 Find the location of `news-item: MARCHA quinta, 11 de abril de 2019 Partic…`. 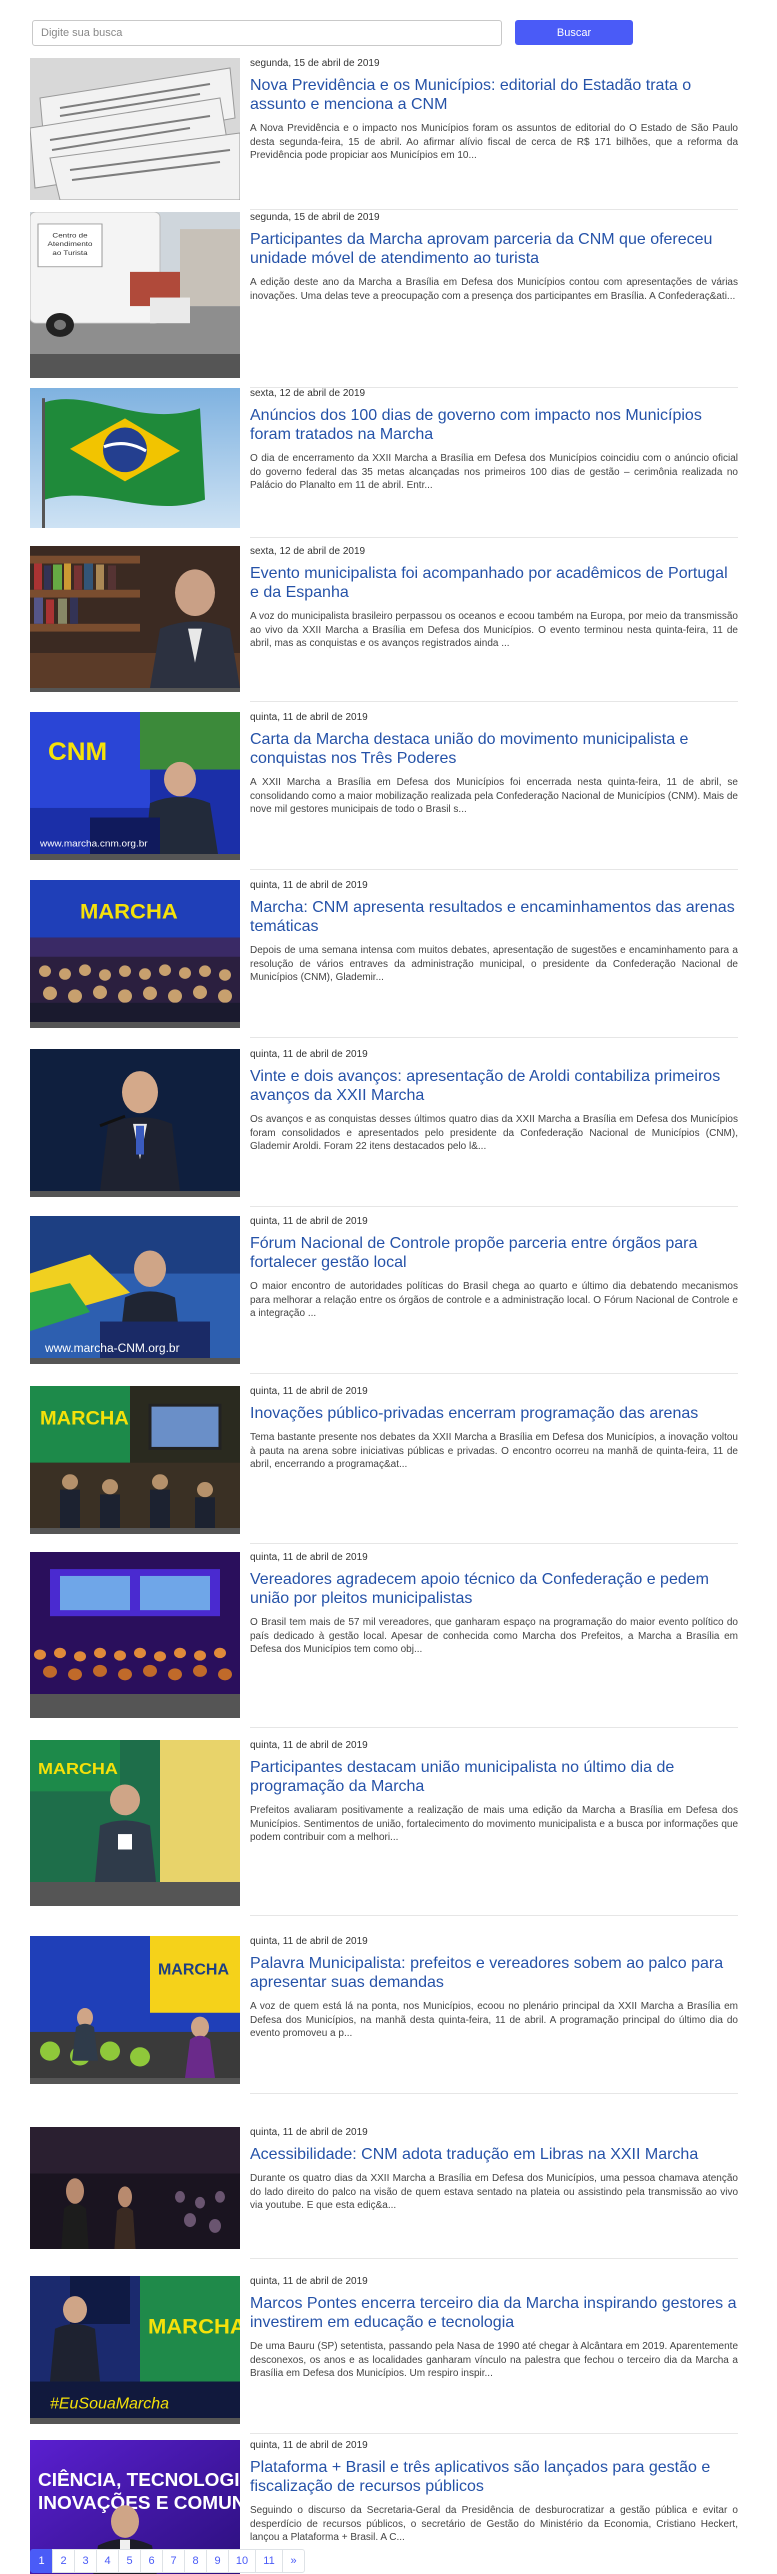

news-item: MARCHA quinta, 11 de abril de 2019 Partic… is located at coordinates (384, 1828).